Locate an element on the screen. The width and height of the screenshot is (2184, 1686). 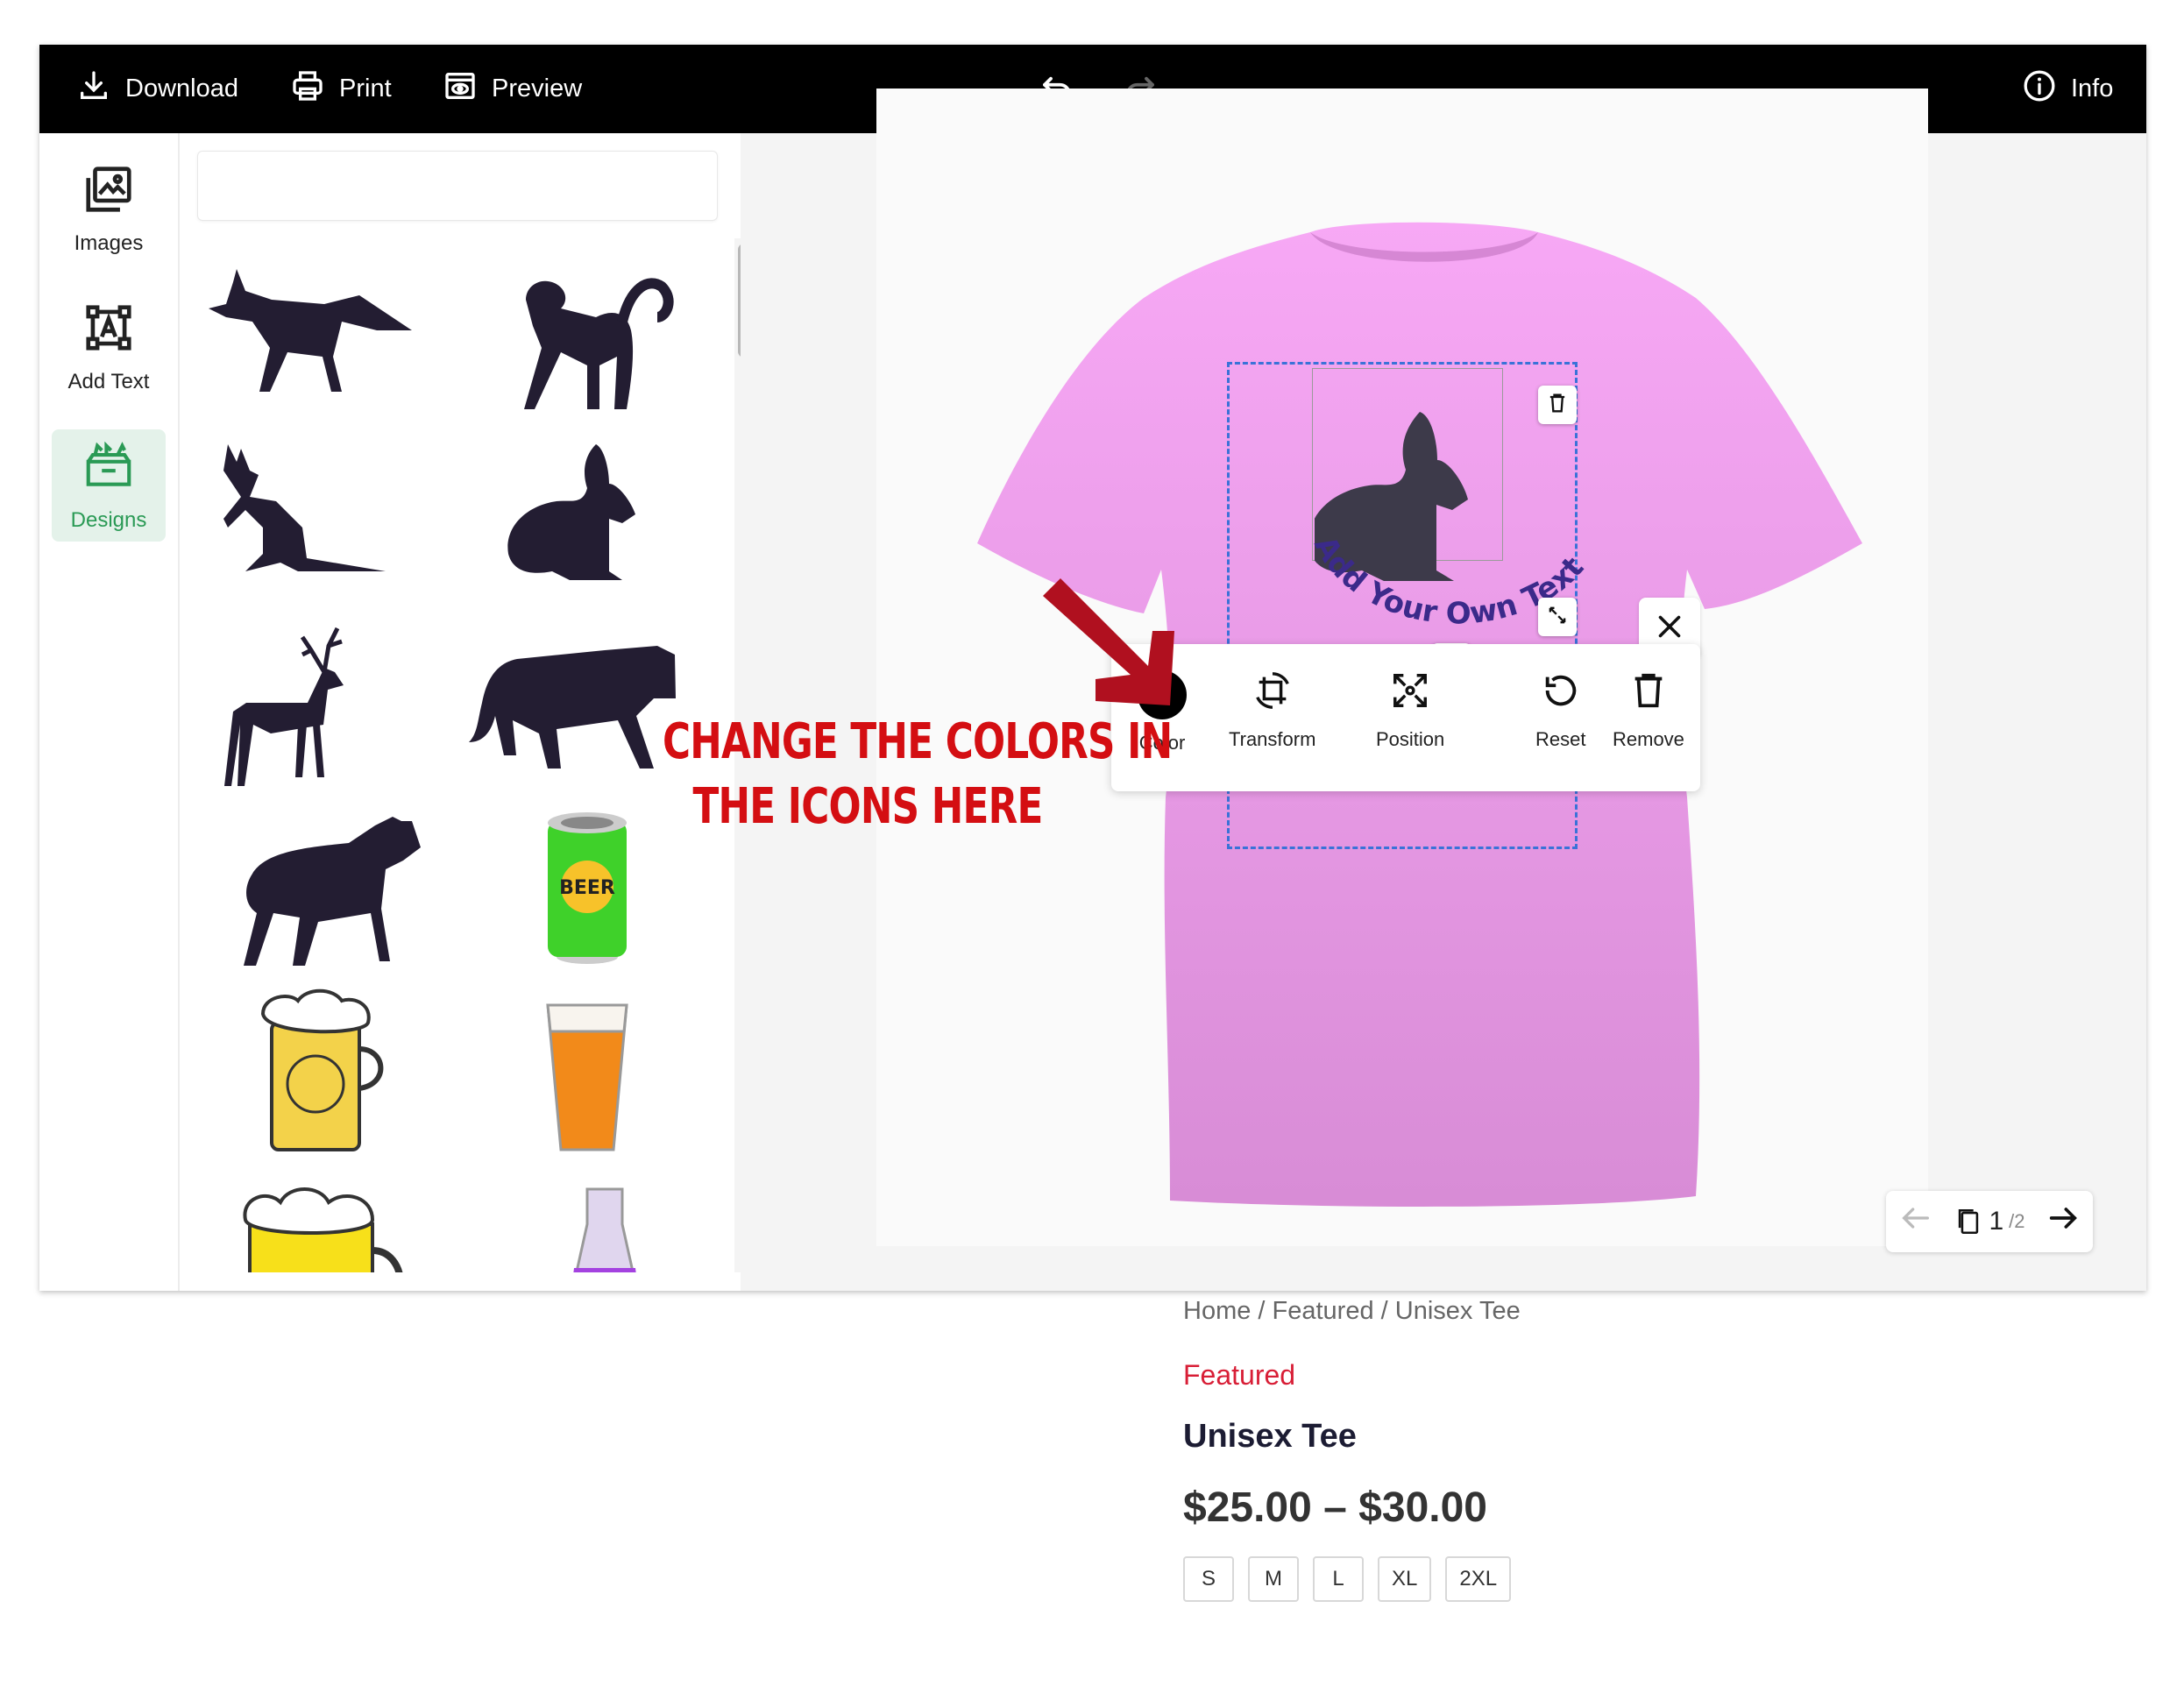
position-icon is located at coordinates (1410, 693).